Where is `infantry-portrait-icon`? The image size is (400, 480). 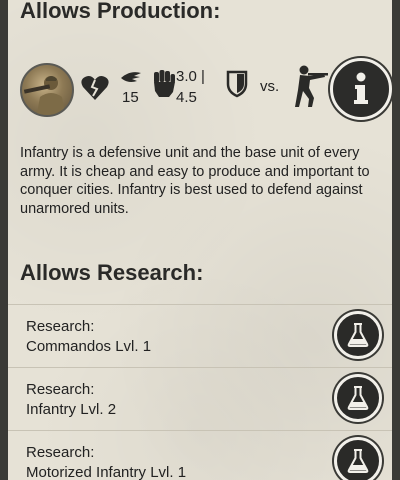
infantry-portrait-icon is located at coordinates (47, 90).